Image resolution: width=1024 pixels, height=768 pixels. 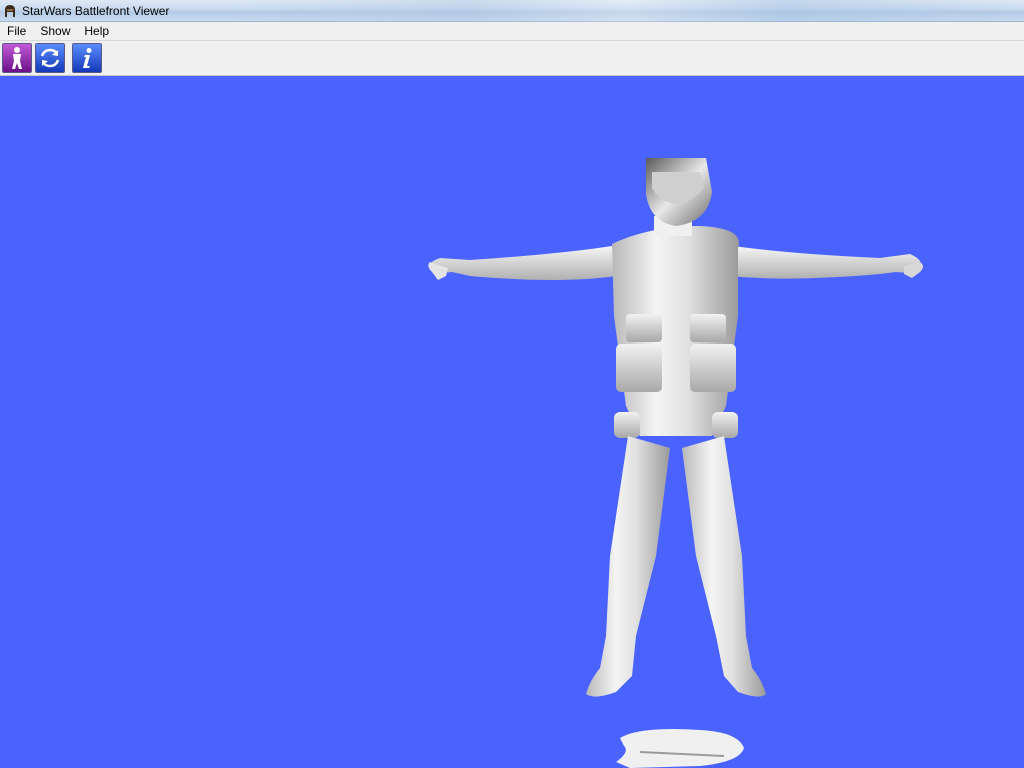 I want to click on menu-help: Help, so click(x=96, y=31).